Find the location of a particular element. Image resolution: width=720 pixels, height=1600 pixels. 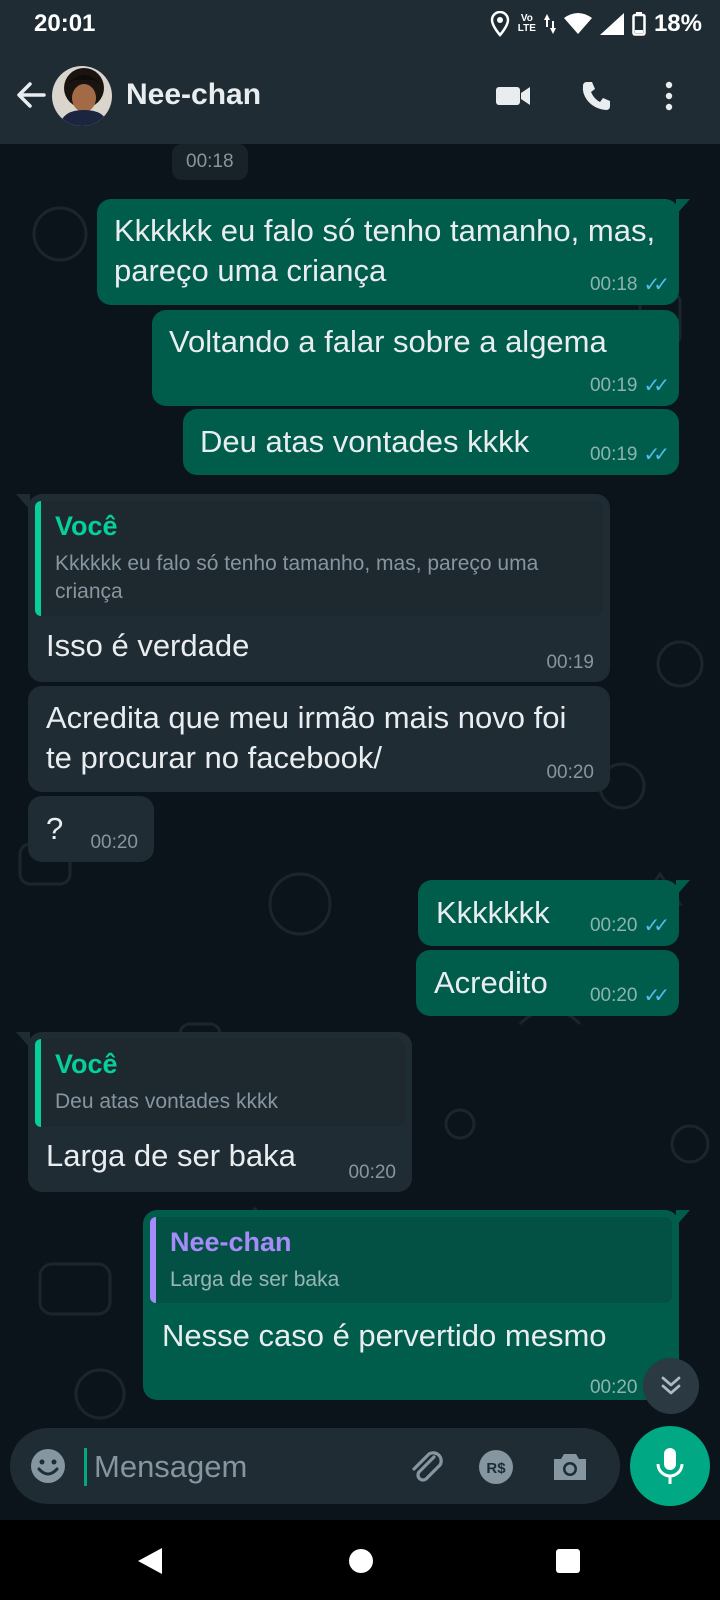

message-incoming: ? 00:20 is located at coordinates (91, 829).